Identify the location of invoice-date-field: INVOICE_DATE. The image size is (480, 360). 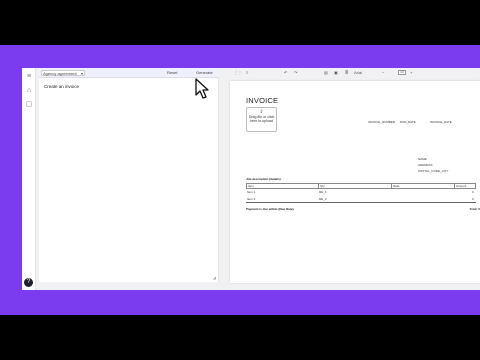
(441, 122).